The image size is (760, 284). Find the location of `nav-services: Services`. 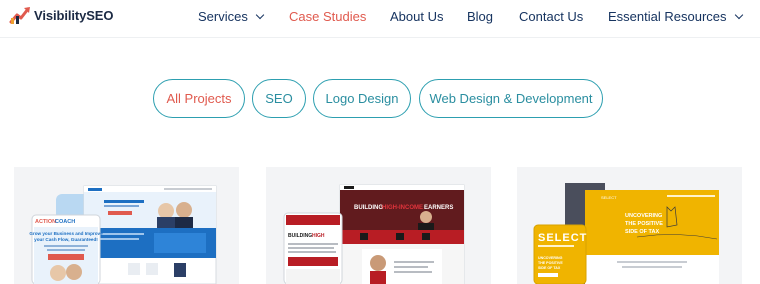

nav-services: Services is located at coordinates (231, 16).